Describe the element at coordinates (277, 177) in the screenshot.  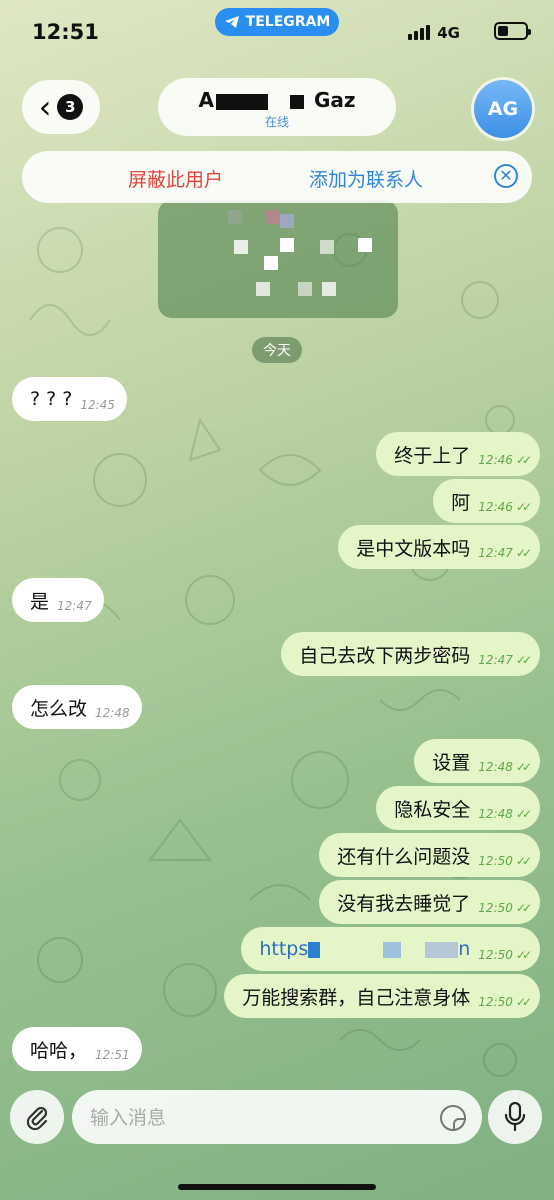
I see `unknown-contact-action-bar: 屏蔽此用户 添加为联系人 ✕` at that location.